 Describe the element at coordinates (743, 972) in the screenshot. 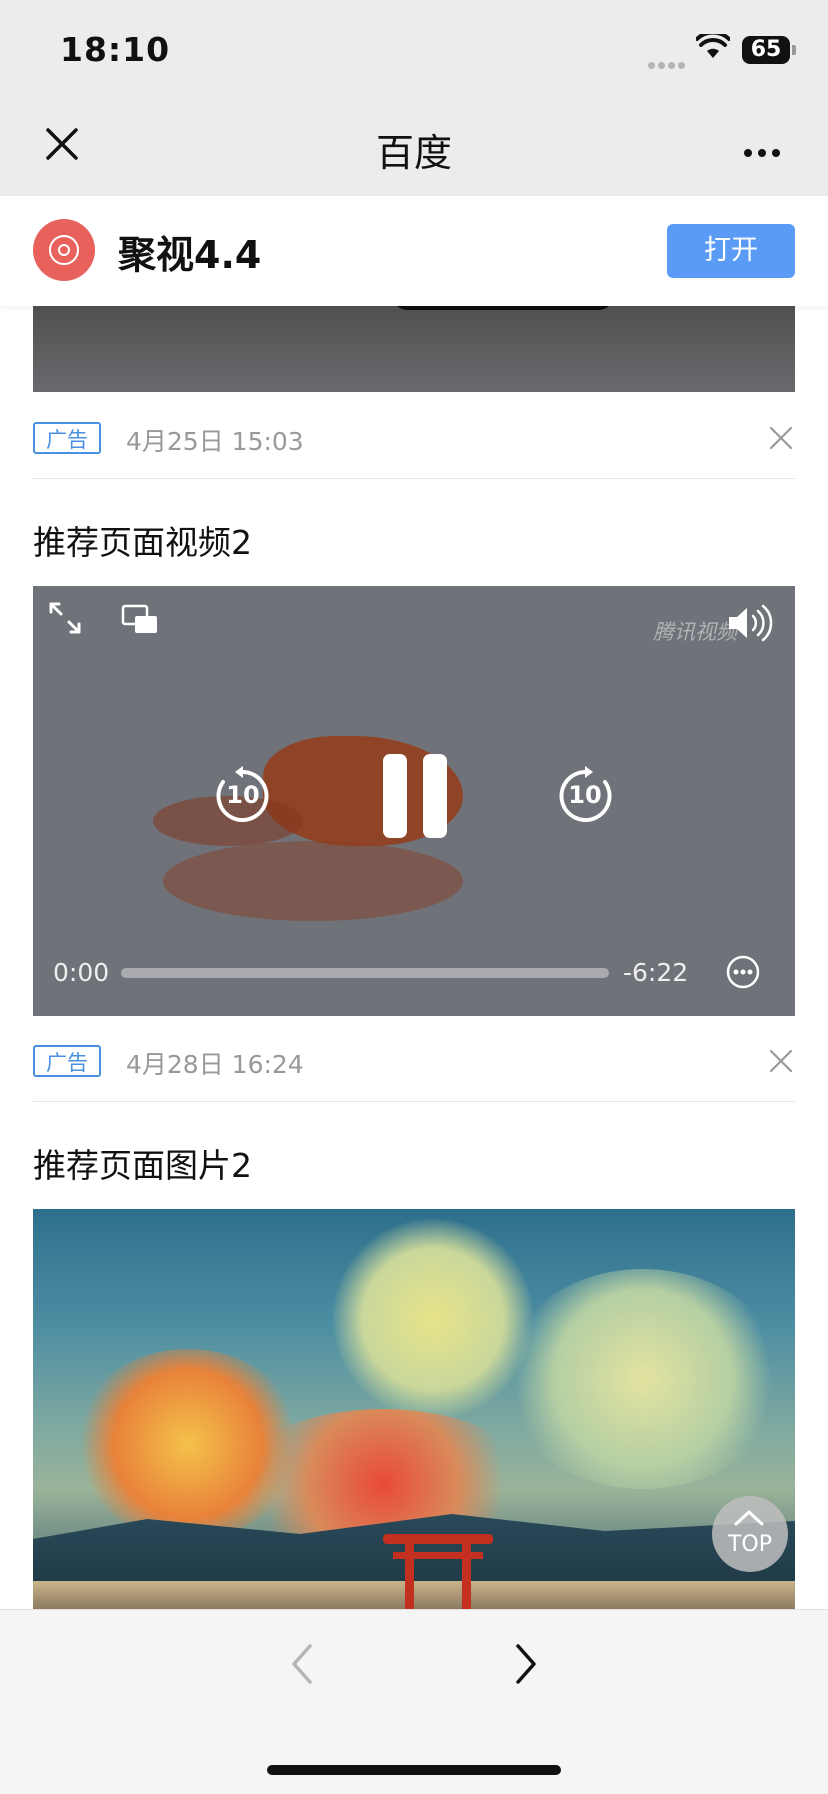

I see `video-options-icon` at that location.